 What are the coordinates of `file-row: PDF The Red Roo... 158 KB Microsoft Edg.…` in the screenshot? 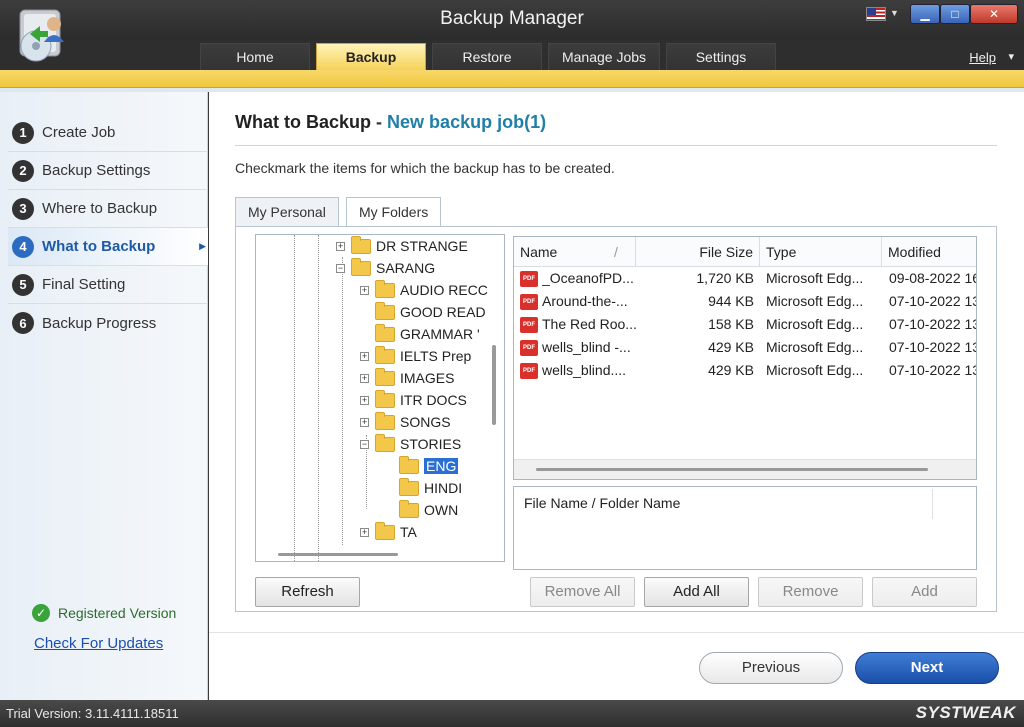 It's located at (745, 324).